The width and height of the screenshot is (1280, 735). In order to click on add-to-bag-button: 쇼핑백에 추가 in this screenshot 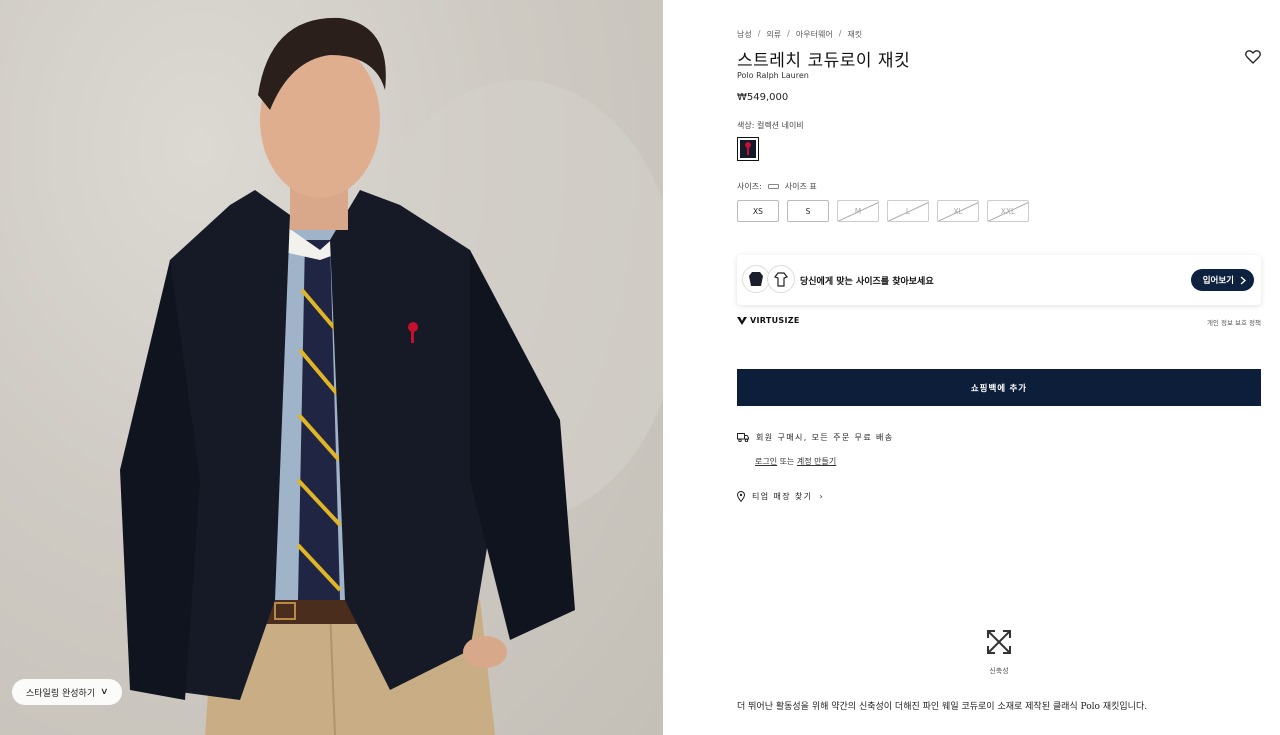, I will do `click(999, 387)`.